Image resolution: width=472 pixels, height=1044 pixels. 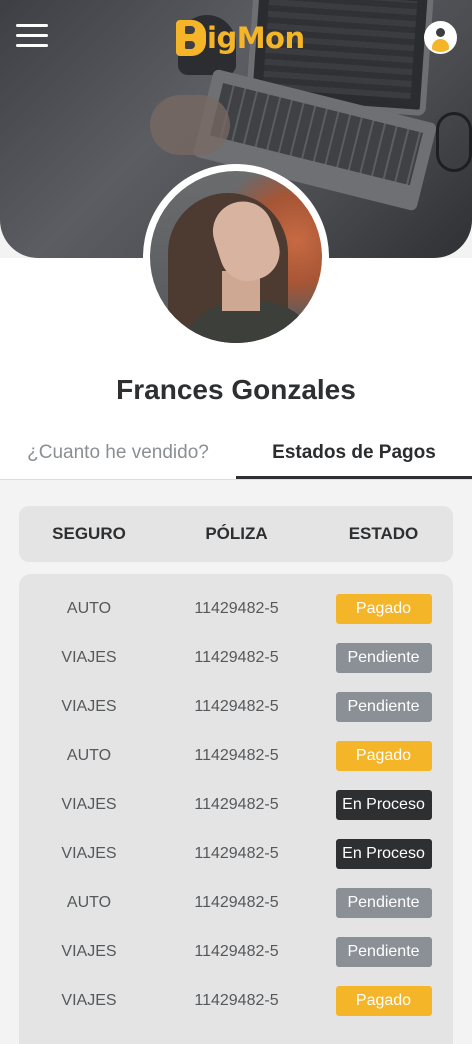 I want to click on tab-bar: ¿Cuanto he vendido? Estados de Pagos, so click(x=236, y=455).